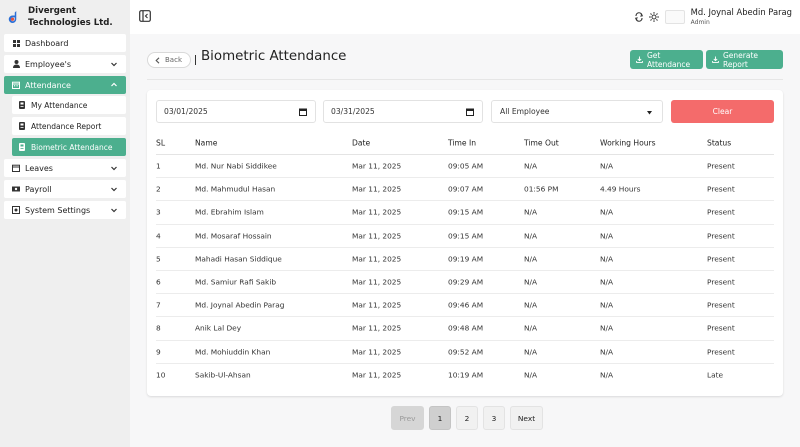 The height and width of the screenshot is (447, 800). What do you see at coordinates (169, 60) in the screenshot?
I see `back-button: Back` at bounding box center [169, 60].